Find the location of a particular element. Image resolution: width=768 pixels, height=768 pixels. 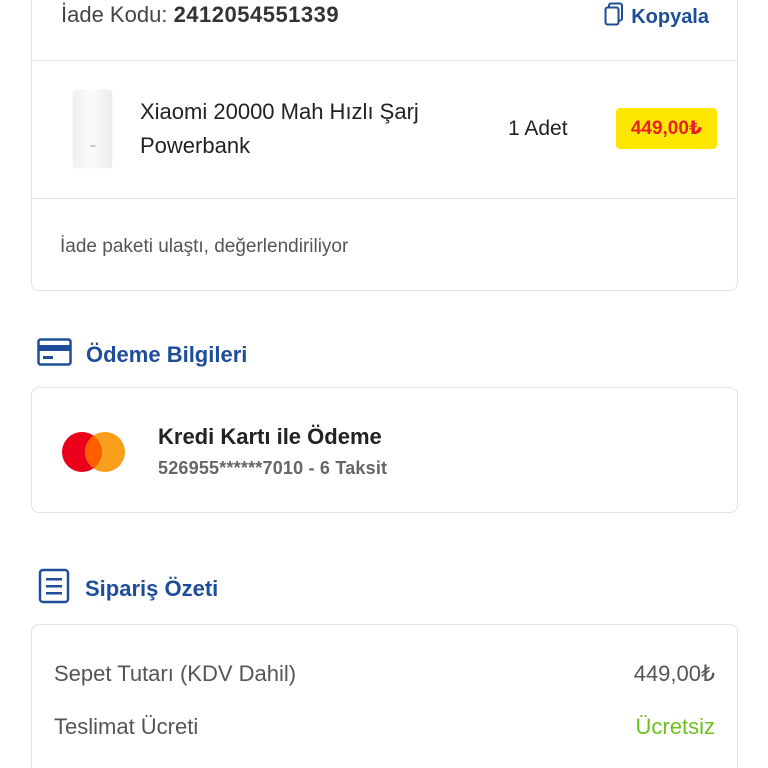

delivery-fee-label: Teslimat Ücreti is located at coordinates (126, 726).